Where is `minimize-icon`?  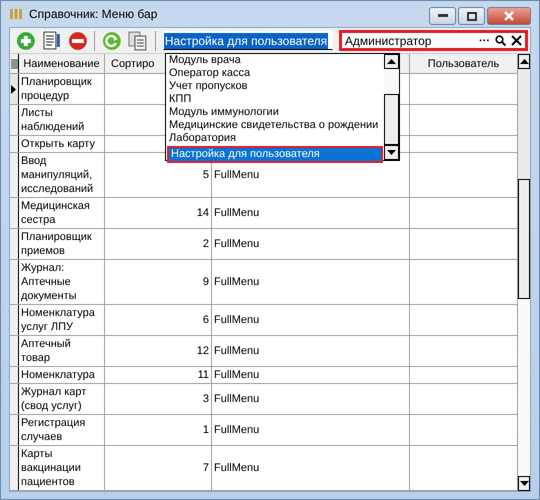
minimize-icon is located at coordinates (443, 16).